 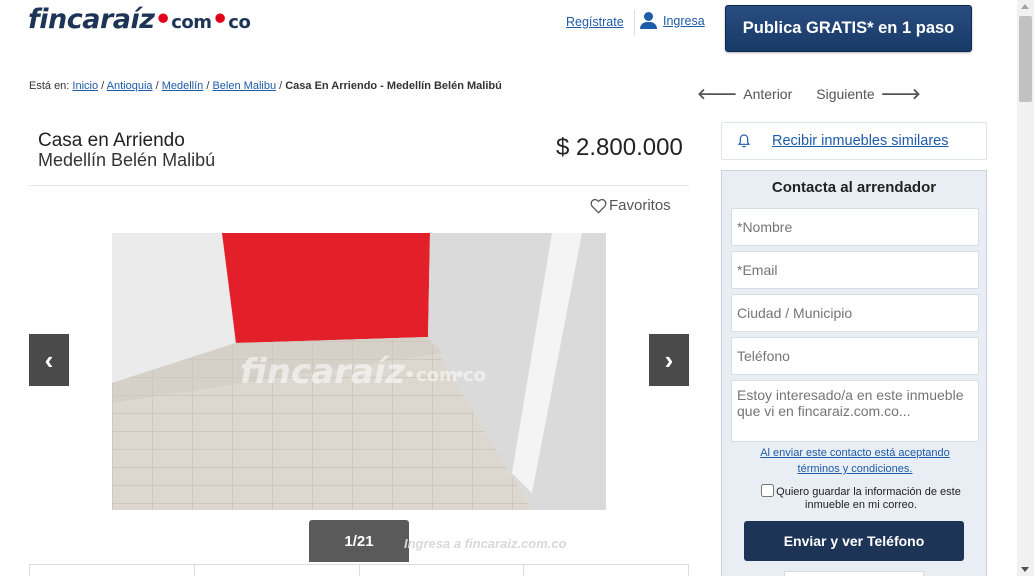 What do you see at coordinates (359, 541) in the screenshot?
I see `photo-counter: 1/21` at bounding box center [359, 541].